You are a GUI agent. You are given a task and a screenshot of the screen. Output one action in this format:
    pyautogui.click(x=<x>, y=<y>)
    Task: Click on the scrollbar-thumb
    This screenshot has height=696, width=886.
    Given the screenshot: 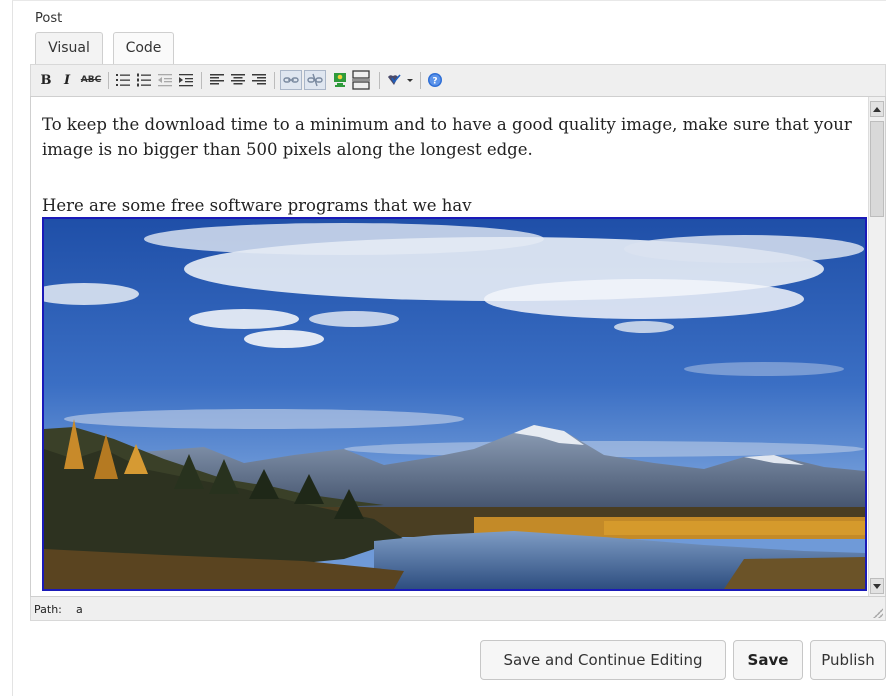 What is the action you would take?
    pyautogui.click(x=877, y=169)
    